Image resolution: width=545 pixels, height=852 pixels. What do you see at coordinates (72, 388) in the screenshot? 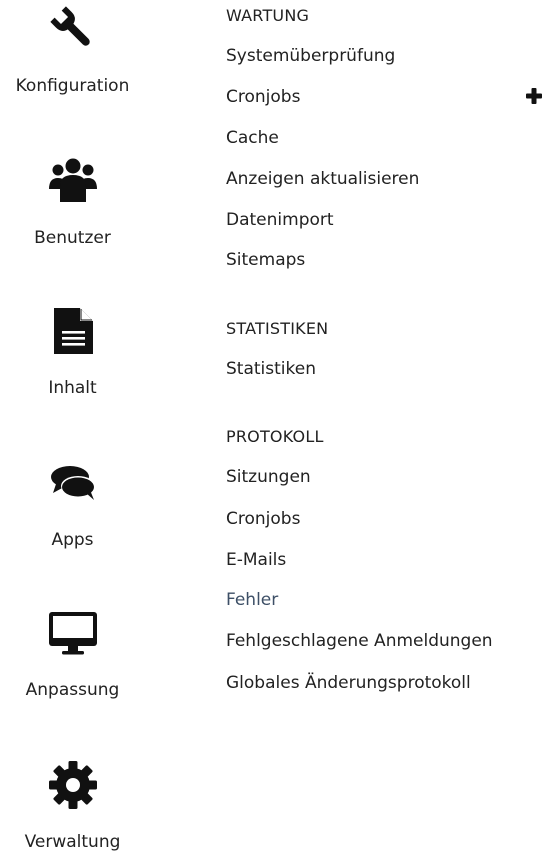
I see `sidebar-item-label: Inhalt` at bounding box center [72, 388].